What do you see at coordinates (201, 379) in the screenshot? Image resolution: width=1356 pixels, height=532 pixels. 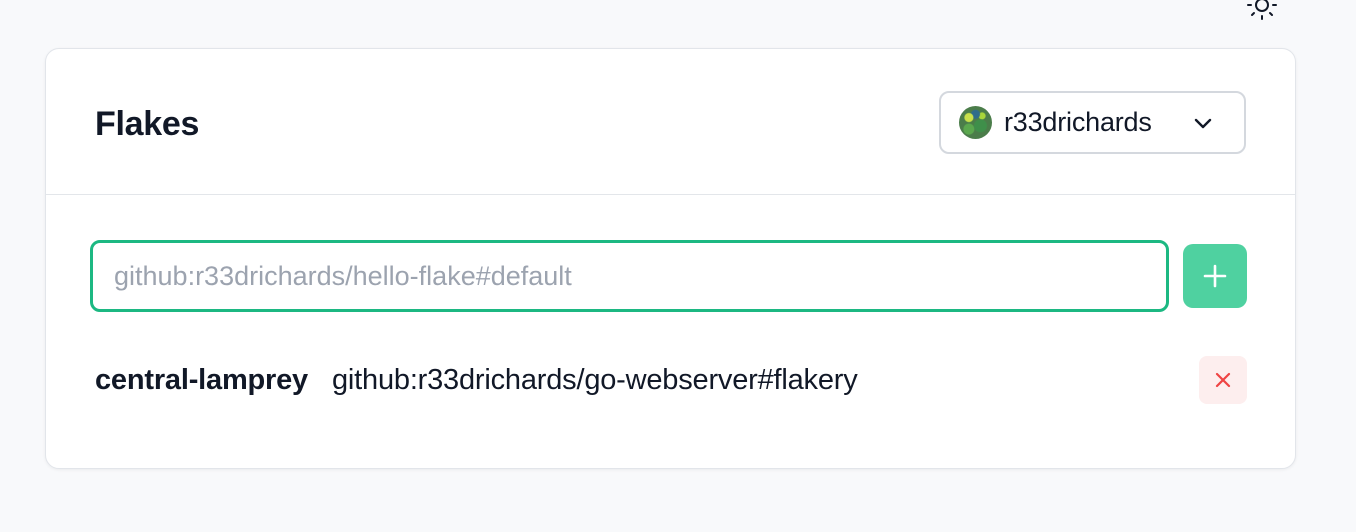 I see `flake-name: central-lamprey` at bounding box center [201, 379].